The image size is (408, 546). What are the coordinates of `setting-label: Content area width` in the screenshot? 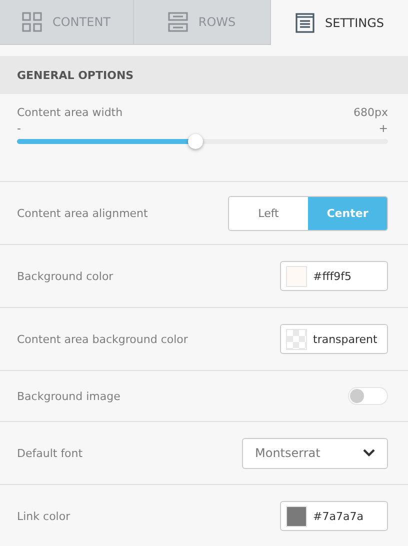 It's located at (70, 112).